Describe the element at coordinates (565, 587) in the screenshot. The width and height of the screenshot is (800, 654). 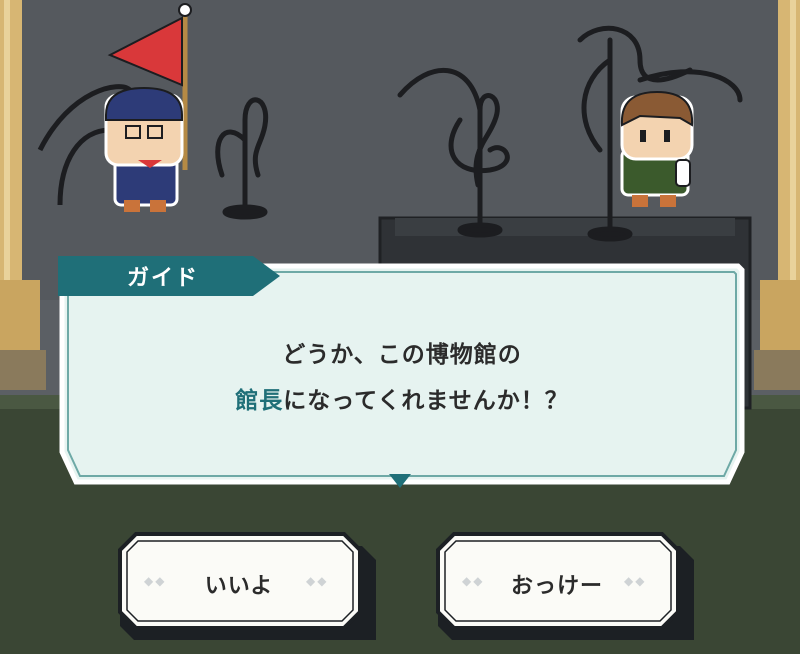
I see `choice-ok-button: ◆◆ おっけー ◆◆` at that location.